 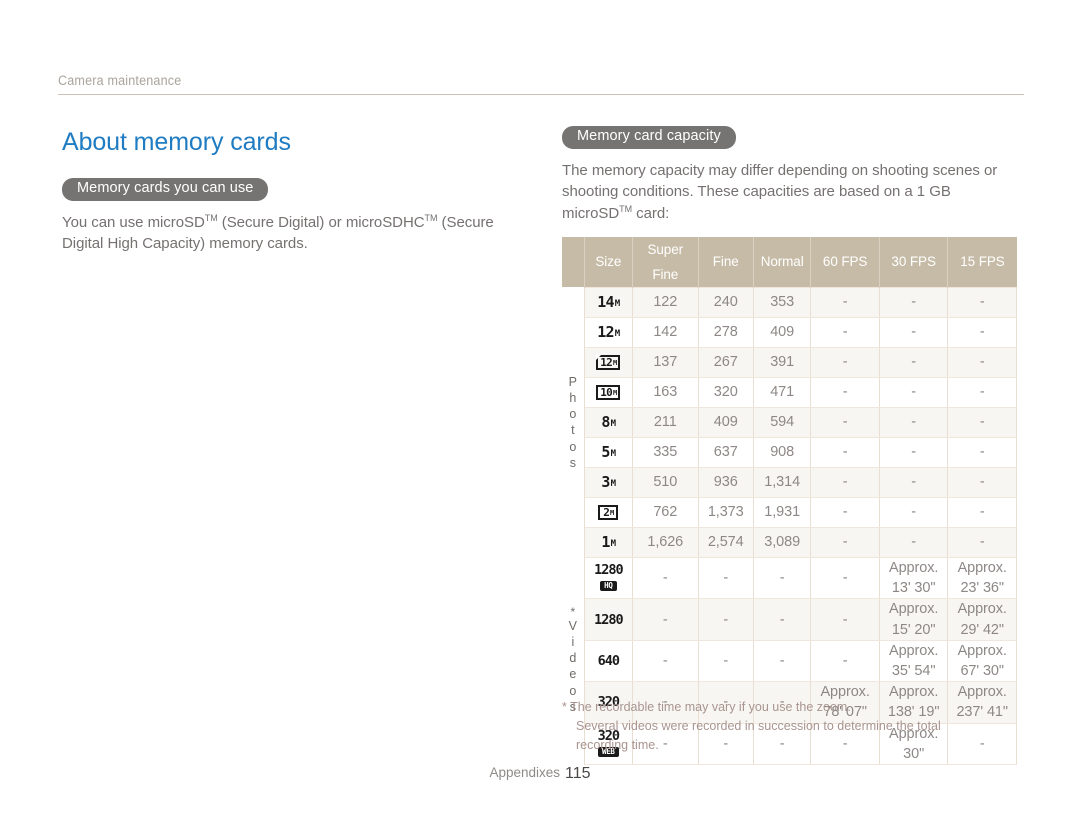 I want to click on size-icon-1280-hq: 1280 HQ, so click(x=609, y=576).